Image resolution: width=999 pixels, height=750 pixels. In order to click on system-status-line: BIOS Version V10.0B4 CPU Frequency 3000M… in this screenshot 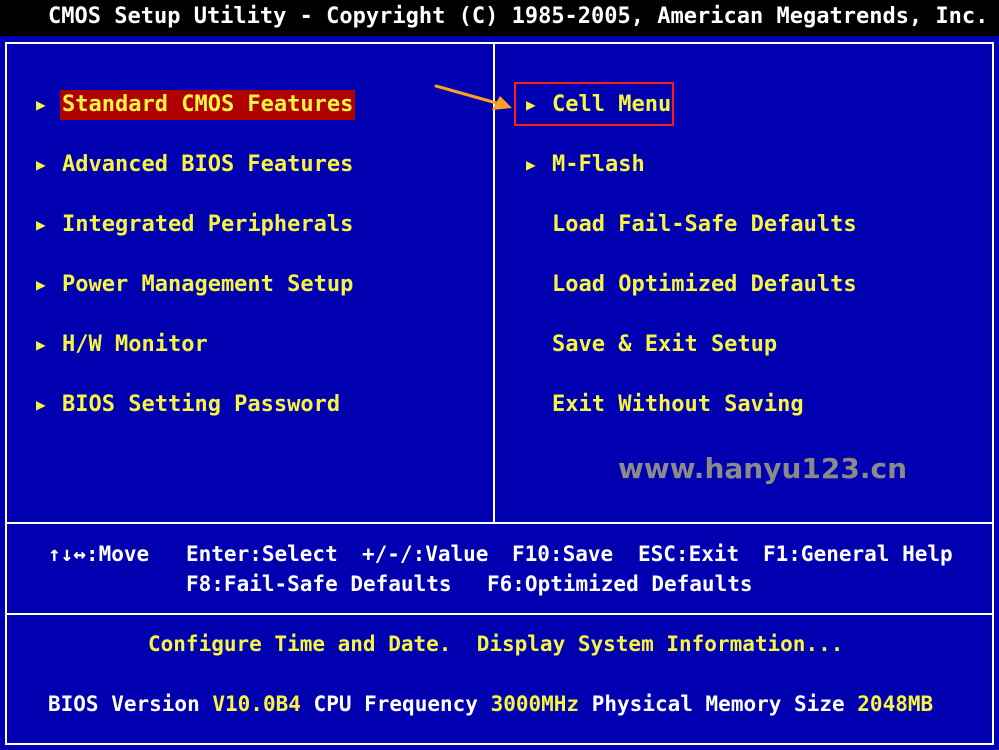, I will do `click(490, 704)`.